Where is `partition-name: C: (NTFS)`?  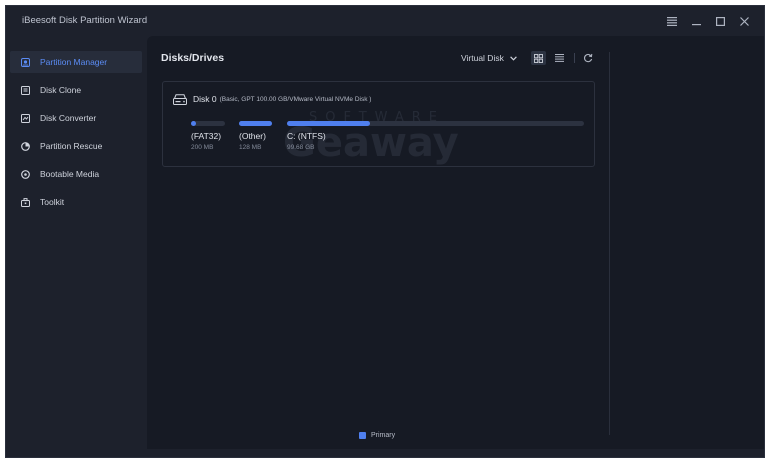 partition-name: C: (NTFS) is located at coordinates (306, 136).